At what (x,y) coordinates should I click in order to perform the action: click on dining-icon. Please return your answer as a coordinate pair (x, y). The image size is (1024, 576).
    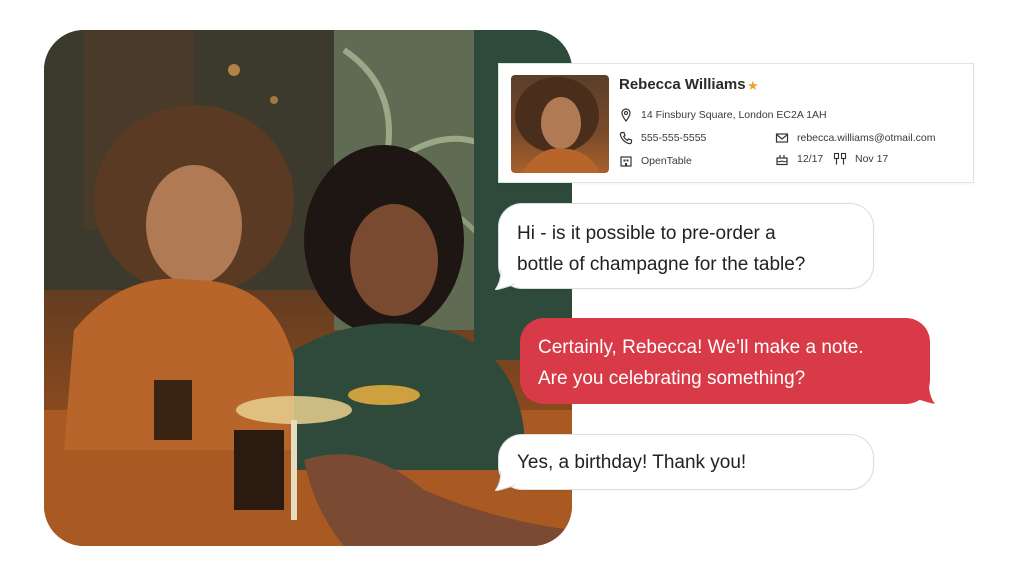
    Looking at the image, I should click on (840, 159).